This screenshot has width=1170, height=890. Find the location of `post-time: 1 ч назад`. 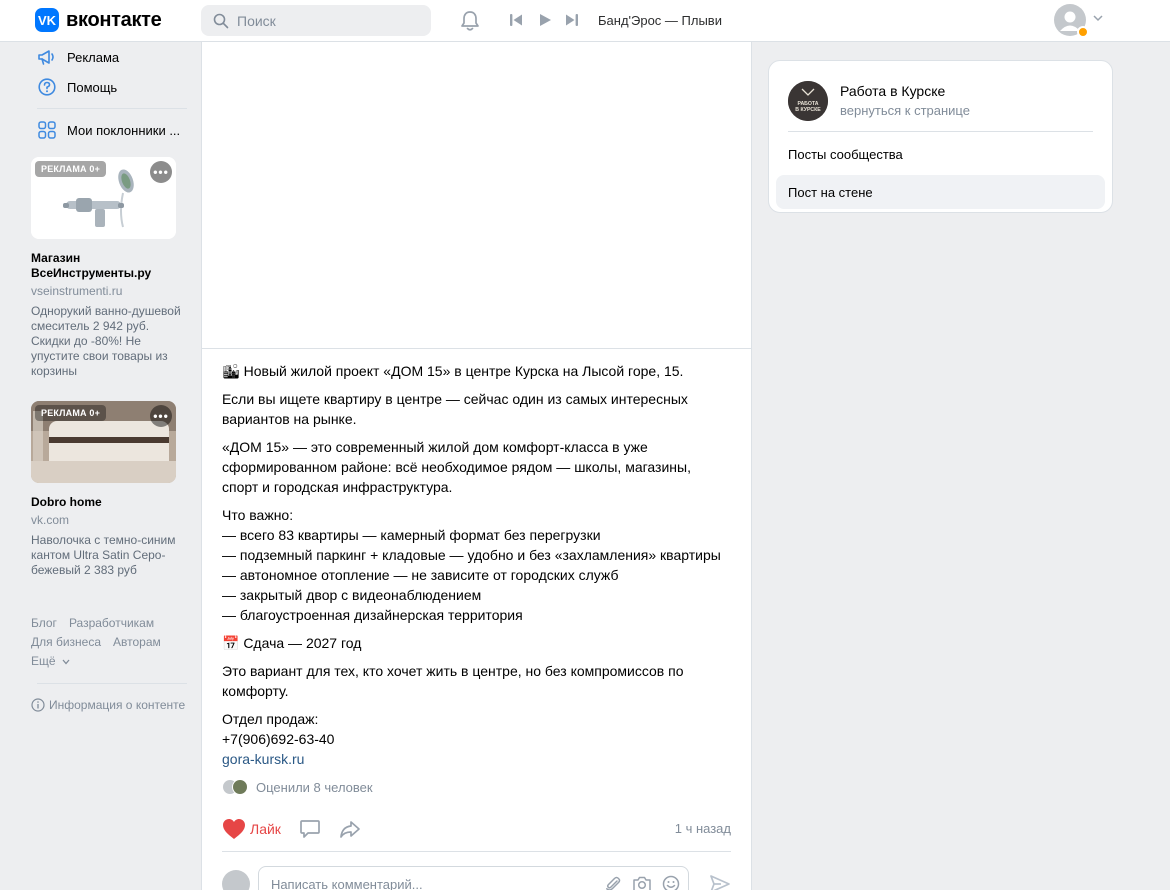

post-time: 1 ч назад is located at coordinates (703, 828).